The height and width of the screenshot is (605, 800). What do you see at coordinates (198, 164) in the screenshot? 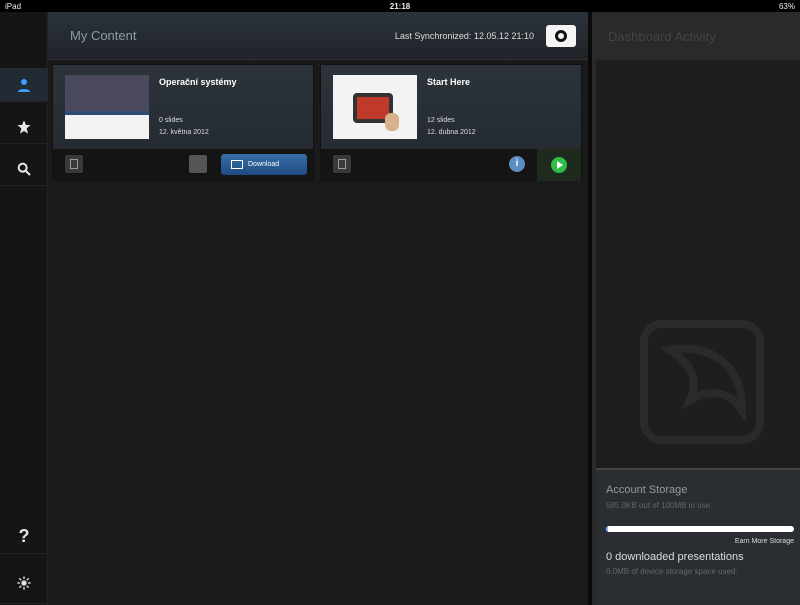
I see `favorite-button` at bounding box center [198, 164].